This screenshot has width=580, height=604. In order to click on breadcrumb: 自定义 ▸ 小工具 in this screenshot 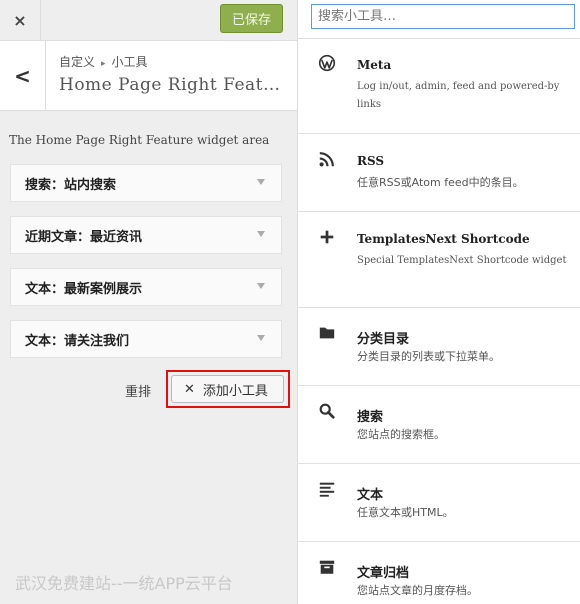, I will do `click(103, 61)`.